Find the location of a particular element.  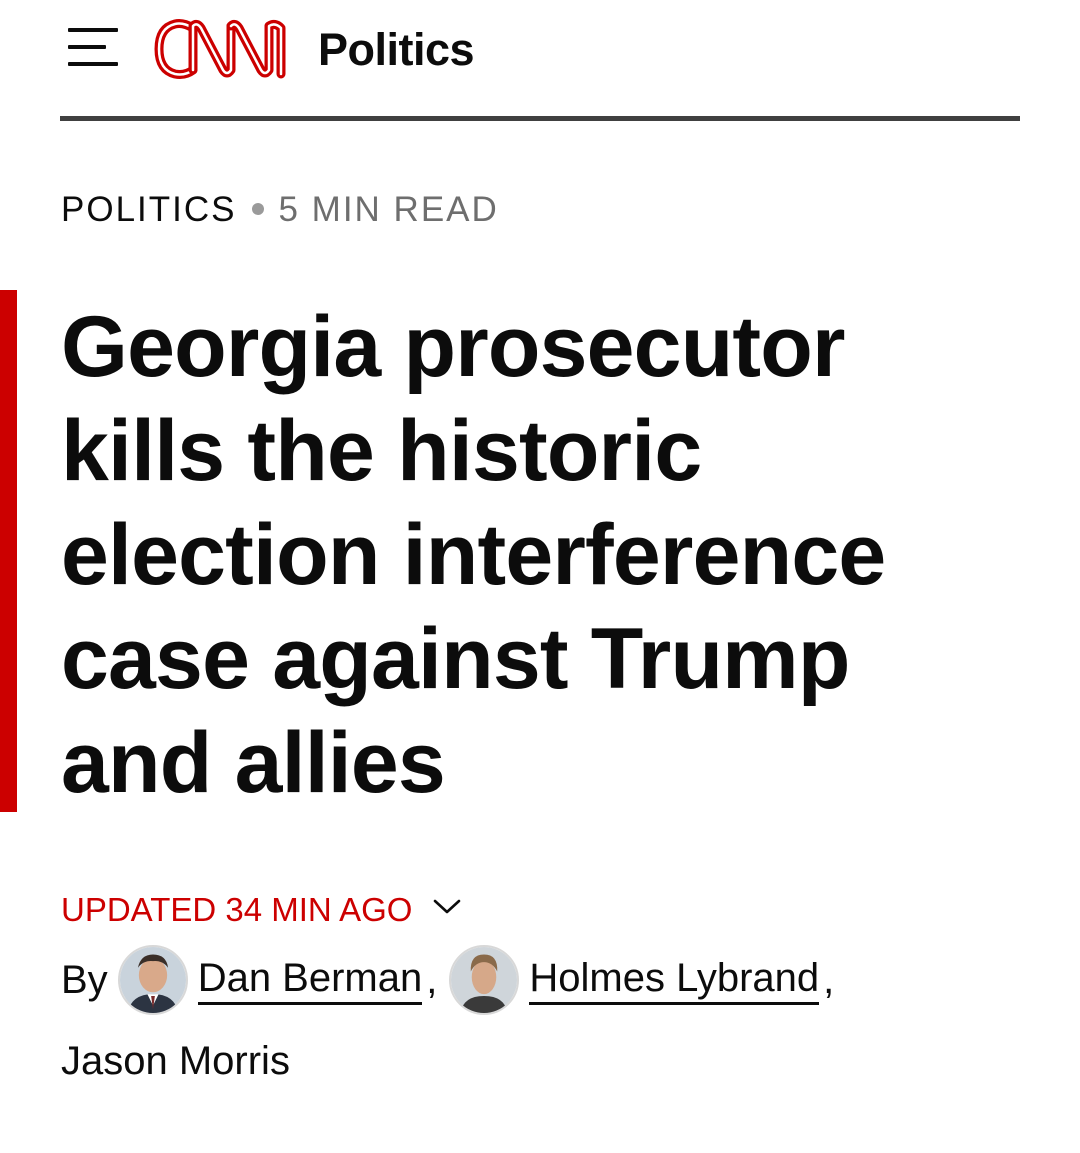

author-name-jason-morris: Jason Morris is located at coordinates (175, 1061).